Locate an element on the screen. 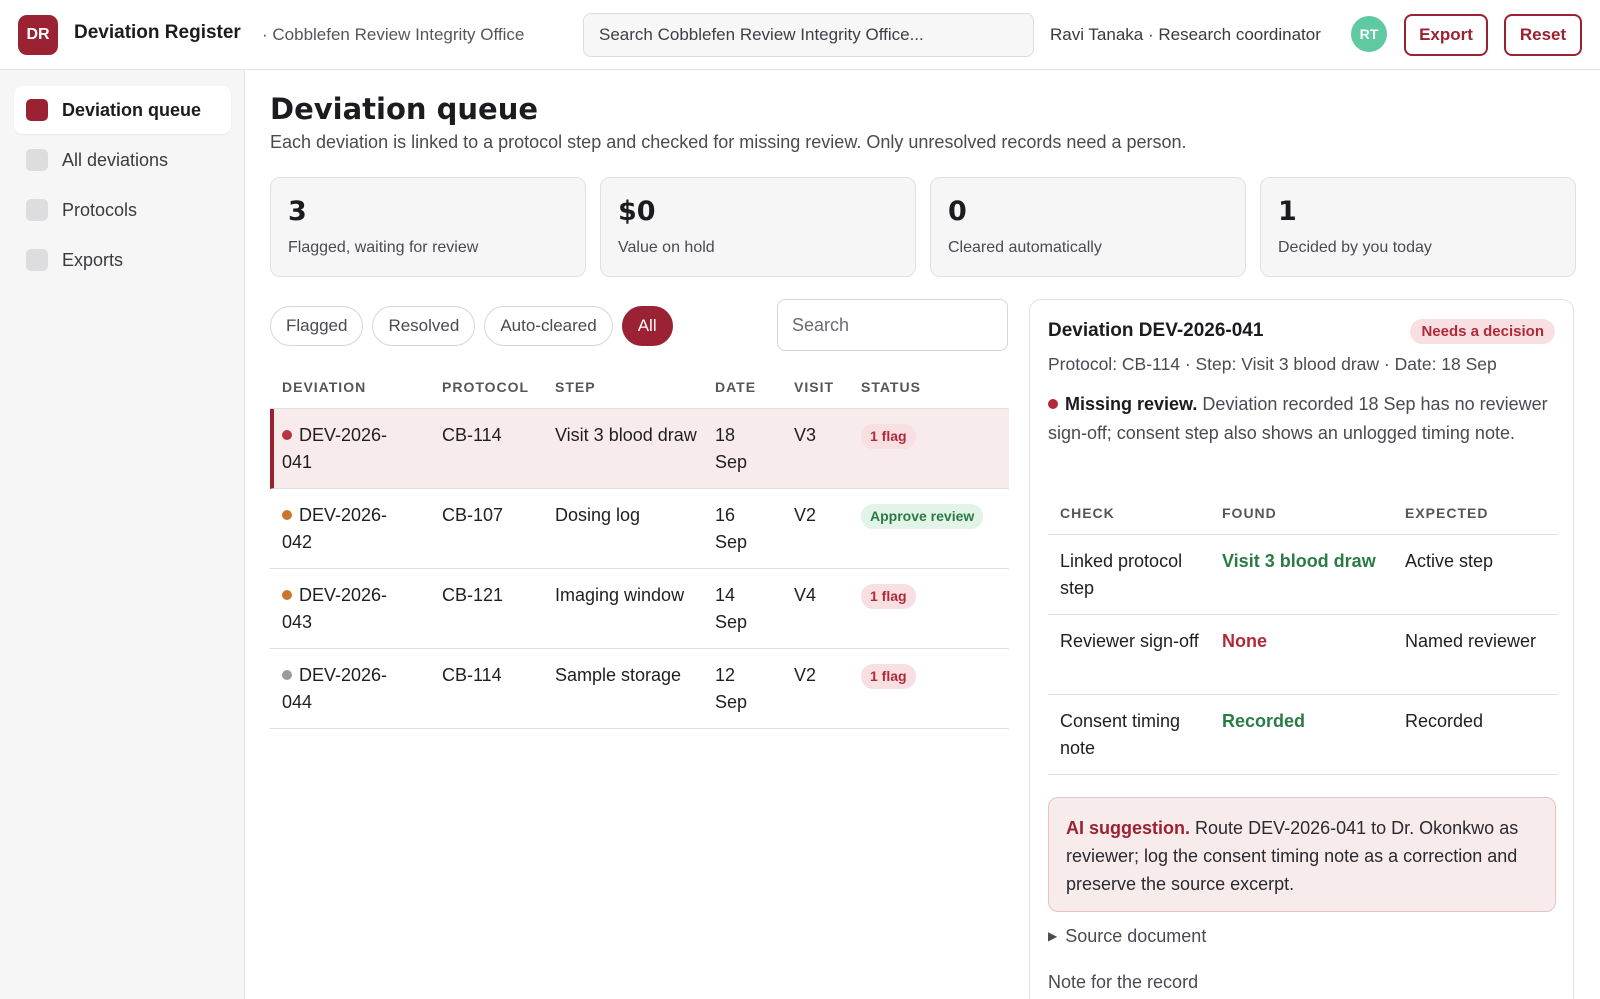 The image size is (1600, 999). stat-label: Cleared automatically is located at coordinates (1025, 247).